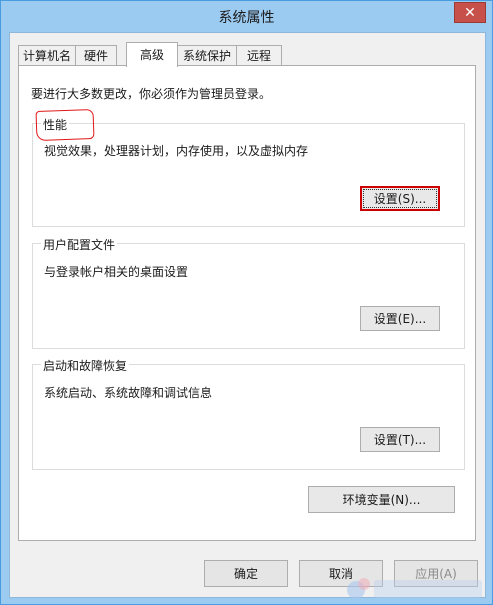  What do you see at coordinates (246, 573) in the screenshot?
I see `ok-button: 确定` at bounding box center [246, 573].